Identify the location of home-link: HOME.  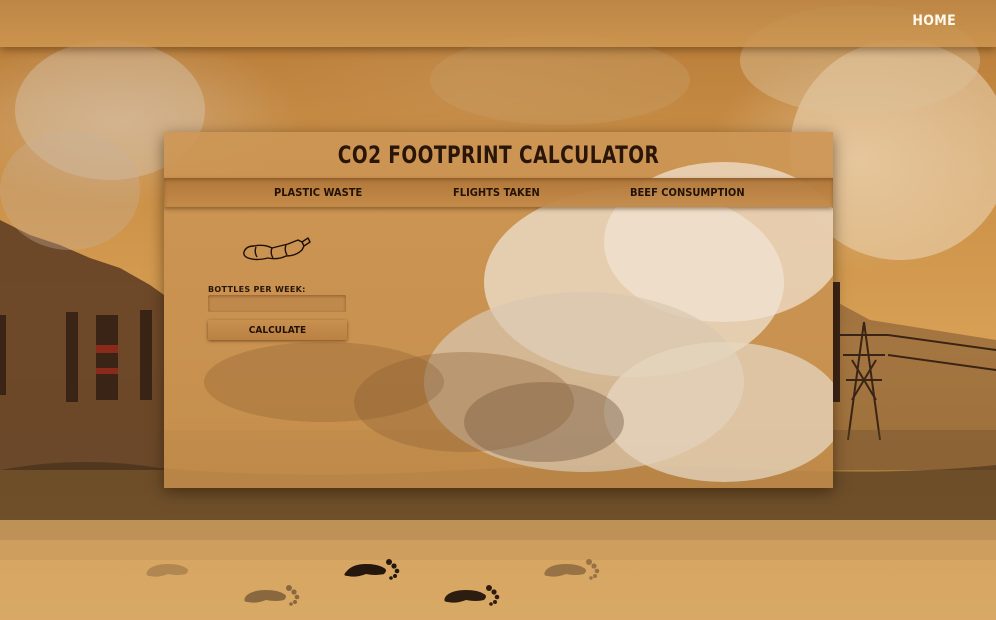
(934, 21).